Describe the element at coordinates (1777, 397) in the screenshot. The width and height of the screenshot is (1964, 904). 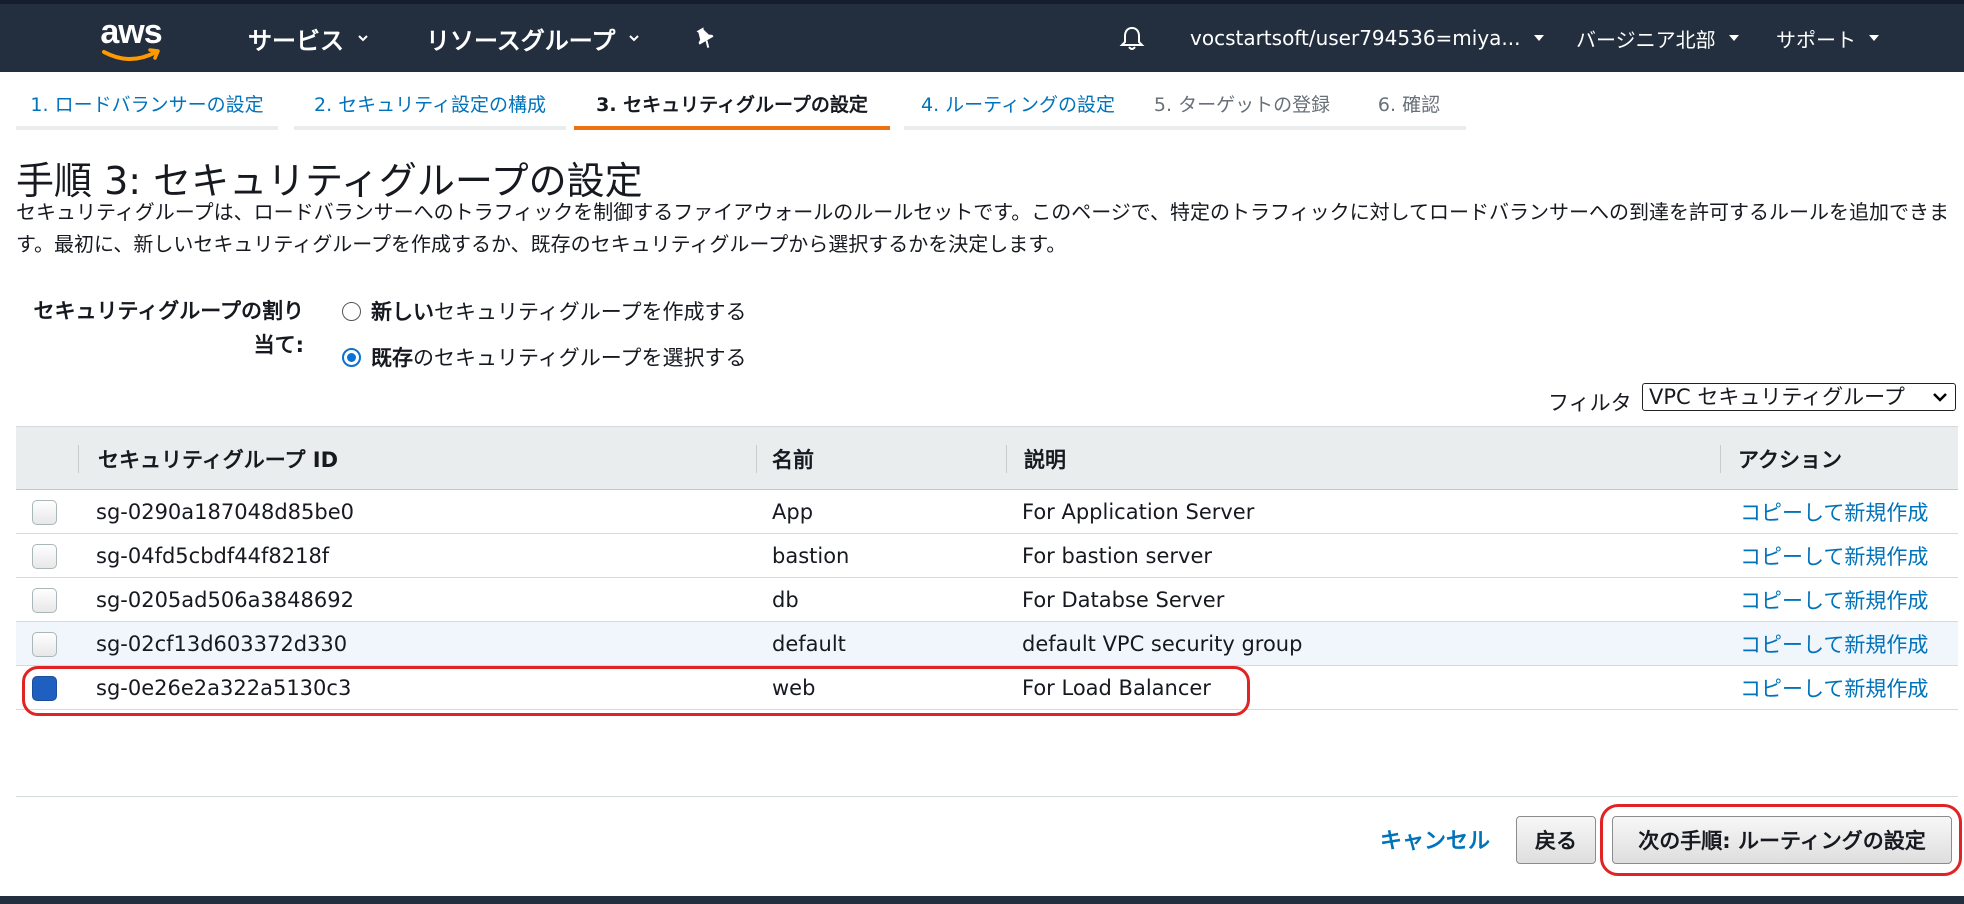
I see `filter-selected-value: VPC セキュリティグループ` at that location.